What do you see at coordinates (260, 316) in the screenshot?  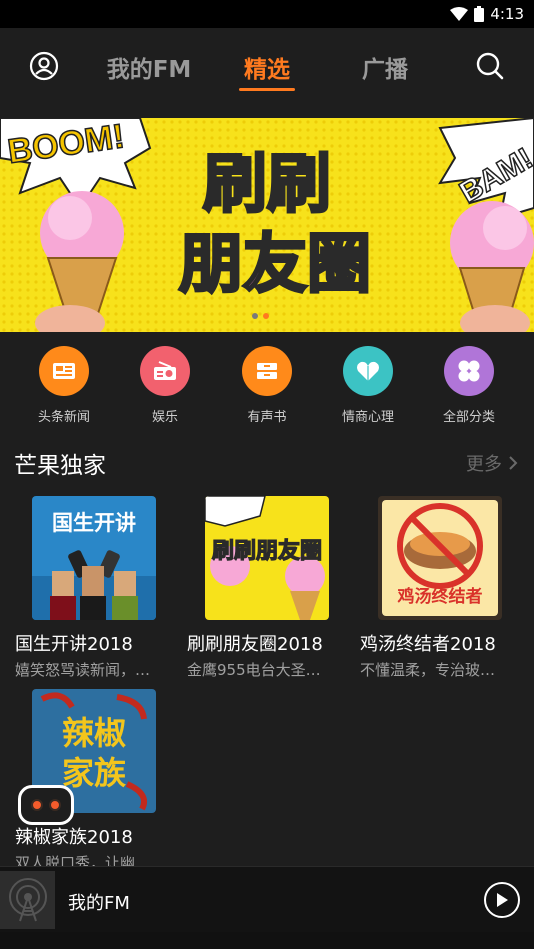 I see `banner-pagination` at bounding box center [260, 316].